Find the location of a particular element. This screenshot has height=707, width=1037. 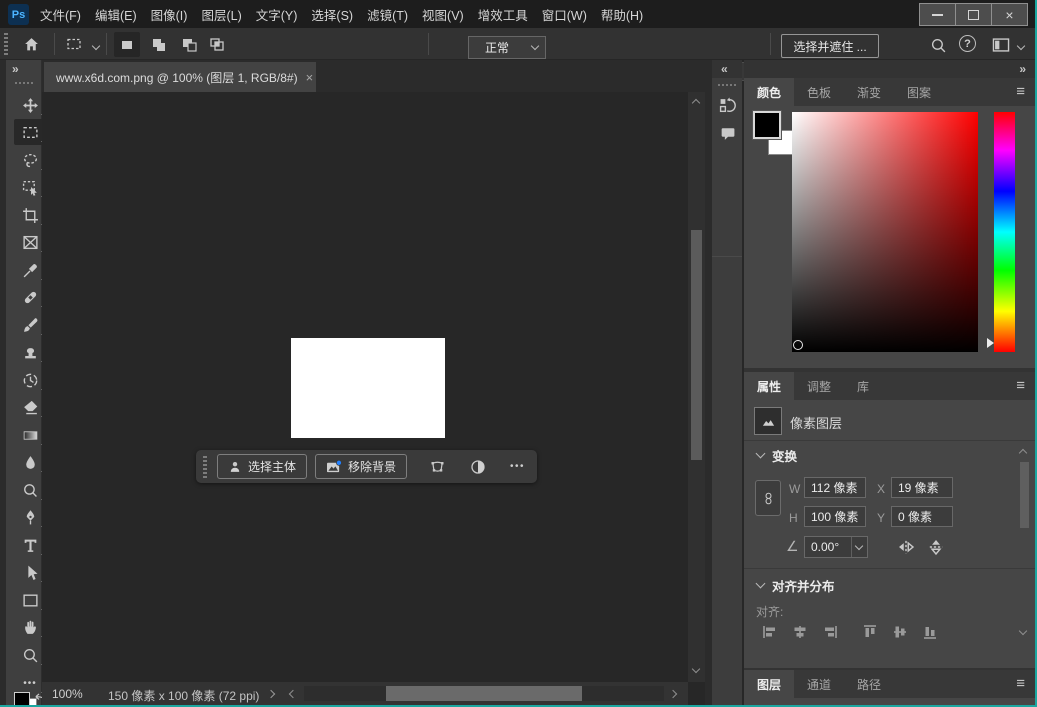

menu-edit: 编辑(E) is located at coordinates (116, 14).